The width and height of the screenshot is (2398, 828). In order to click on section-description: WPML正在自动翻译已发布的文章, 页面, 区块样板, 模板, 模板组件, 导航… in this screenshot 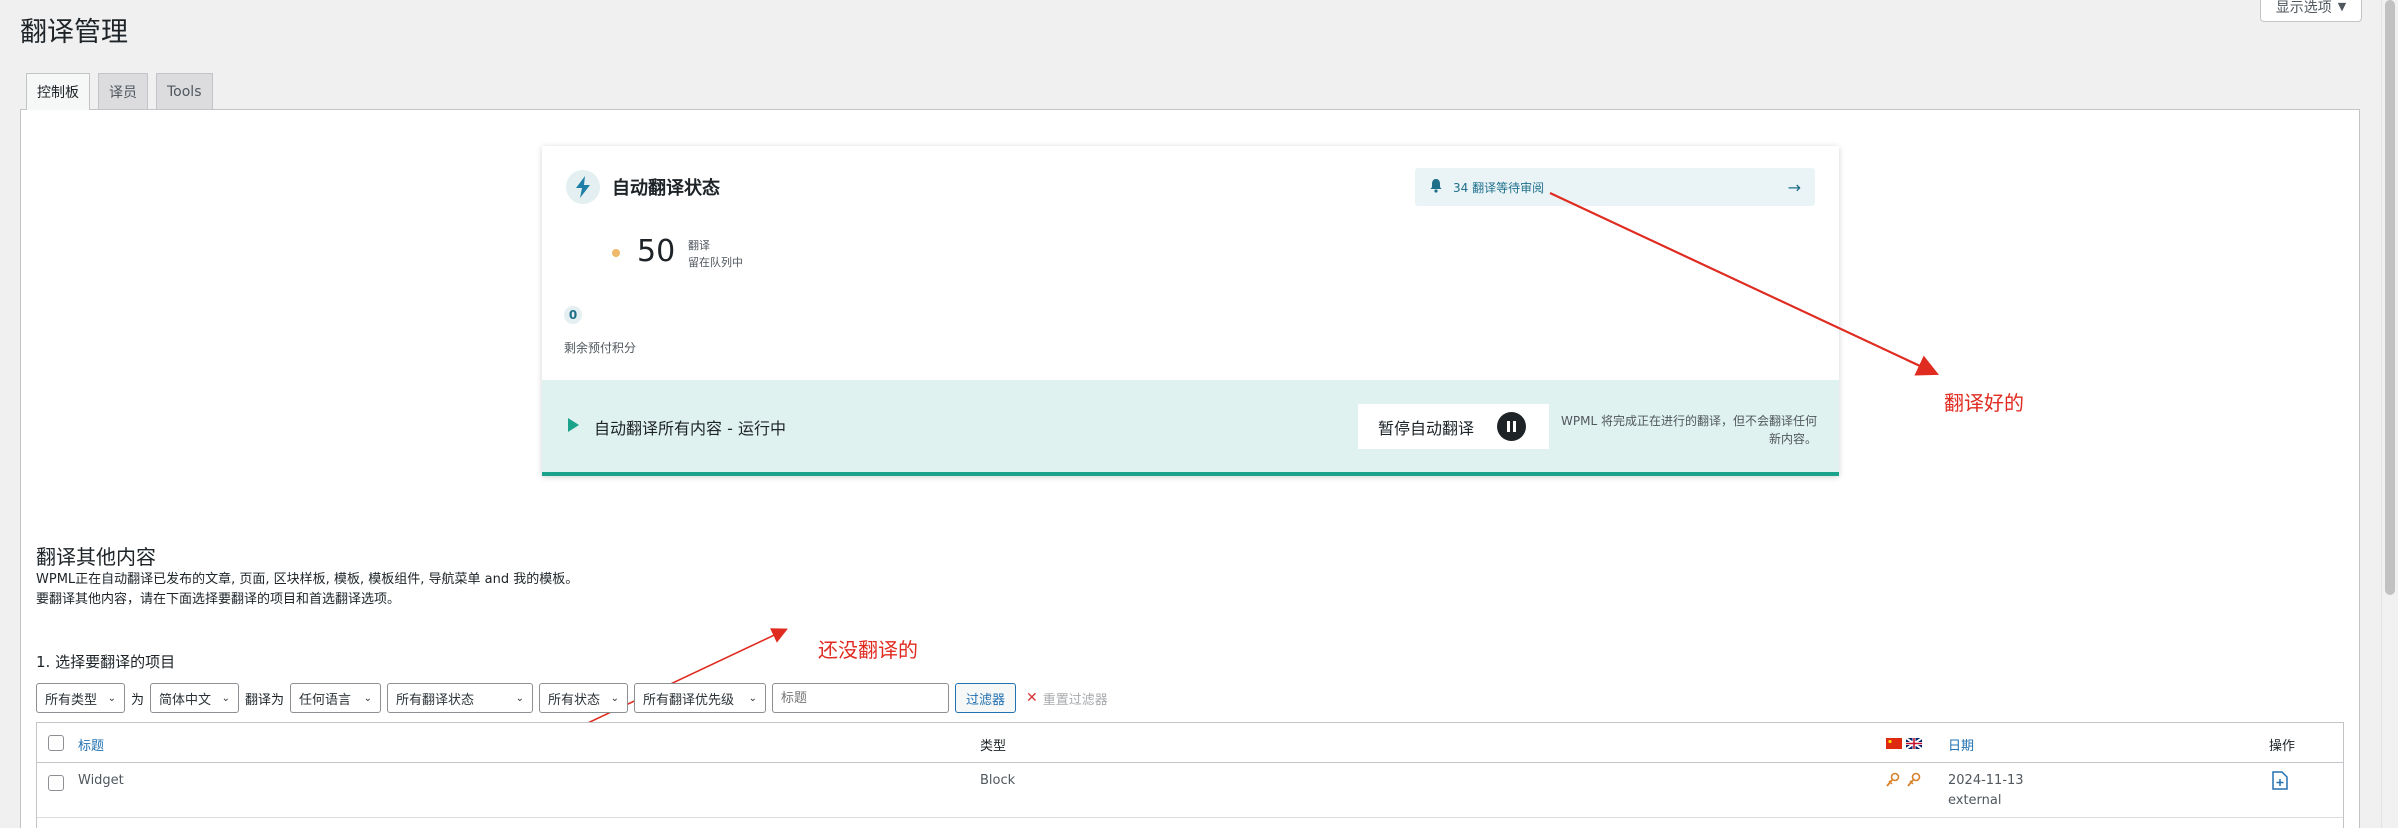, I will do `click(307, 590)`.